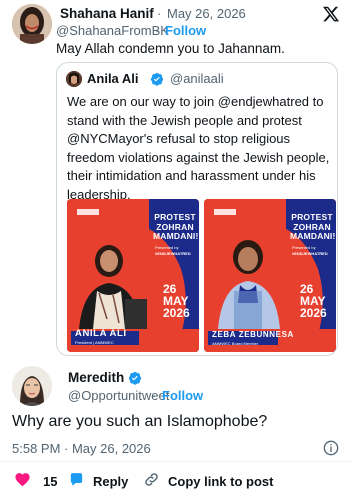 The image size is (352, 499). Describe the element at coordinates (206, 13) in the screenshot. I see `tweet-date: May 26, 2026` at that location.